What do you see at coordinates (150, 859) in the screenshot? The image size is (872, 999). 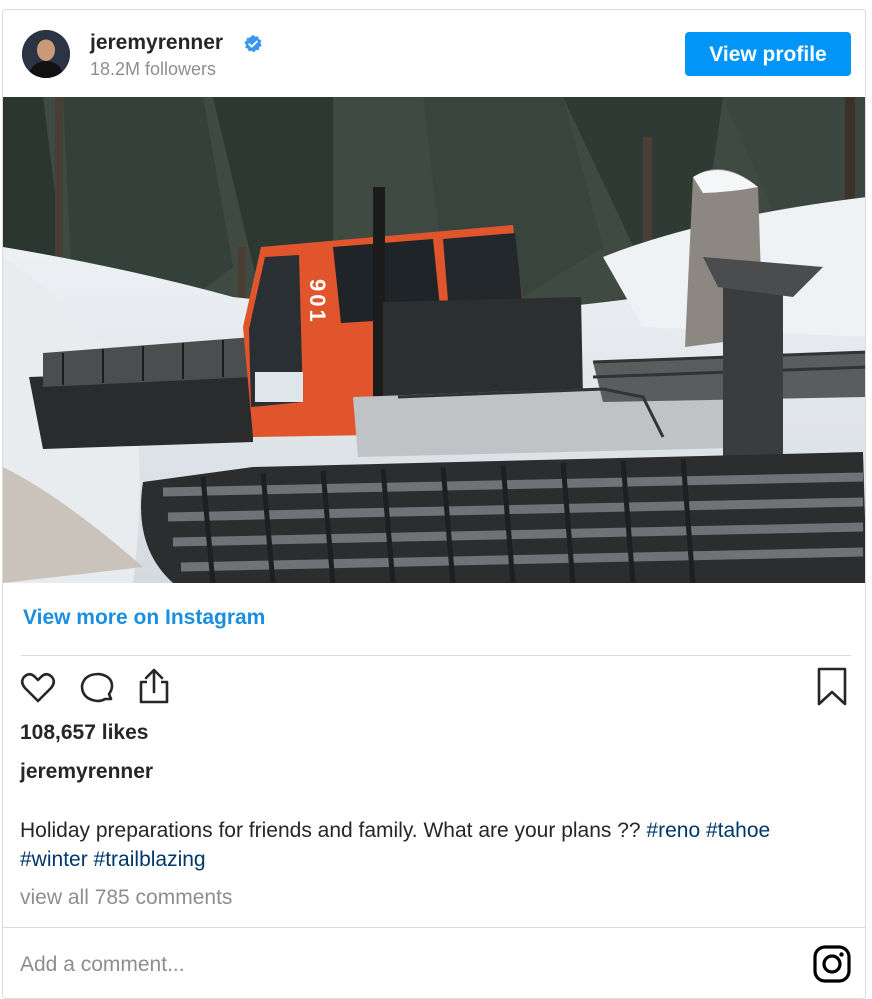 I see `hashtag-trailblazing: #trailblazing` at bounding box center [150, 859].